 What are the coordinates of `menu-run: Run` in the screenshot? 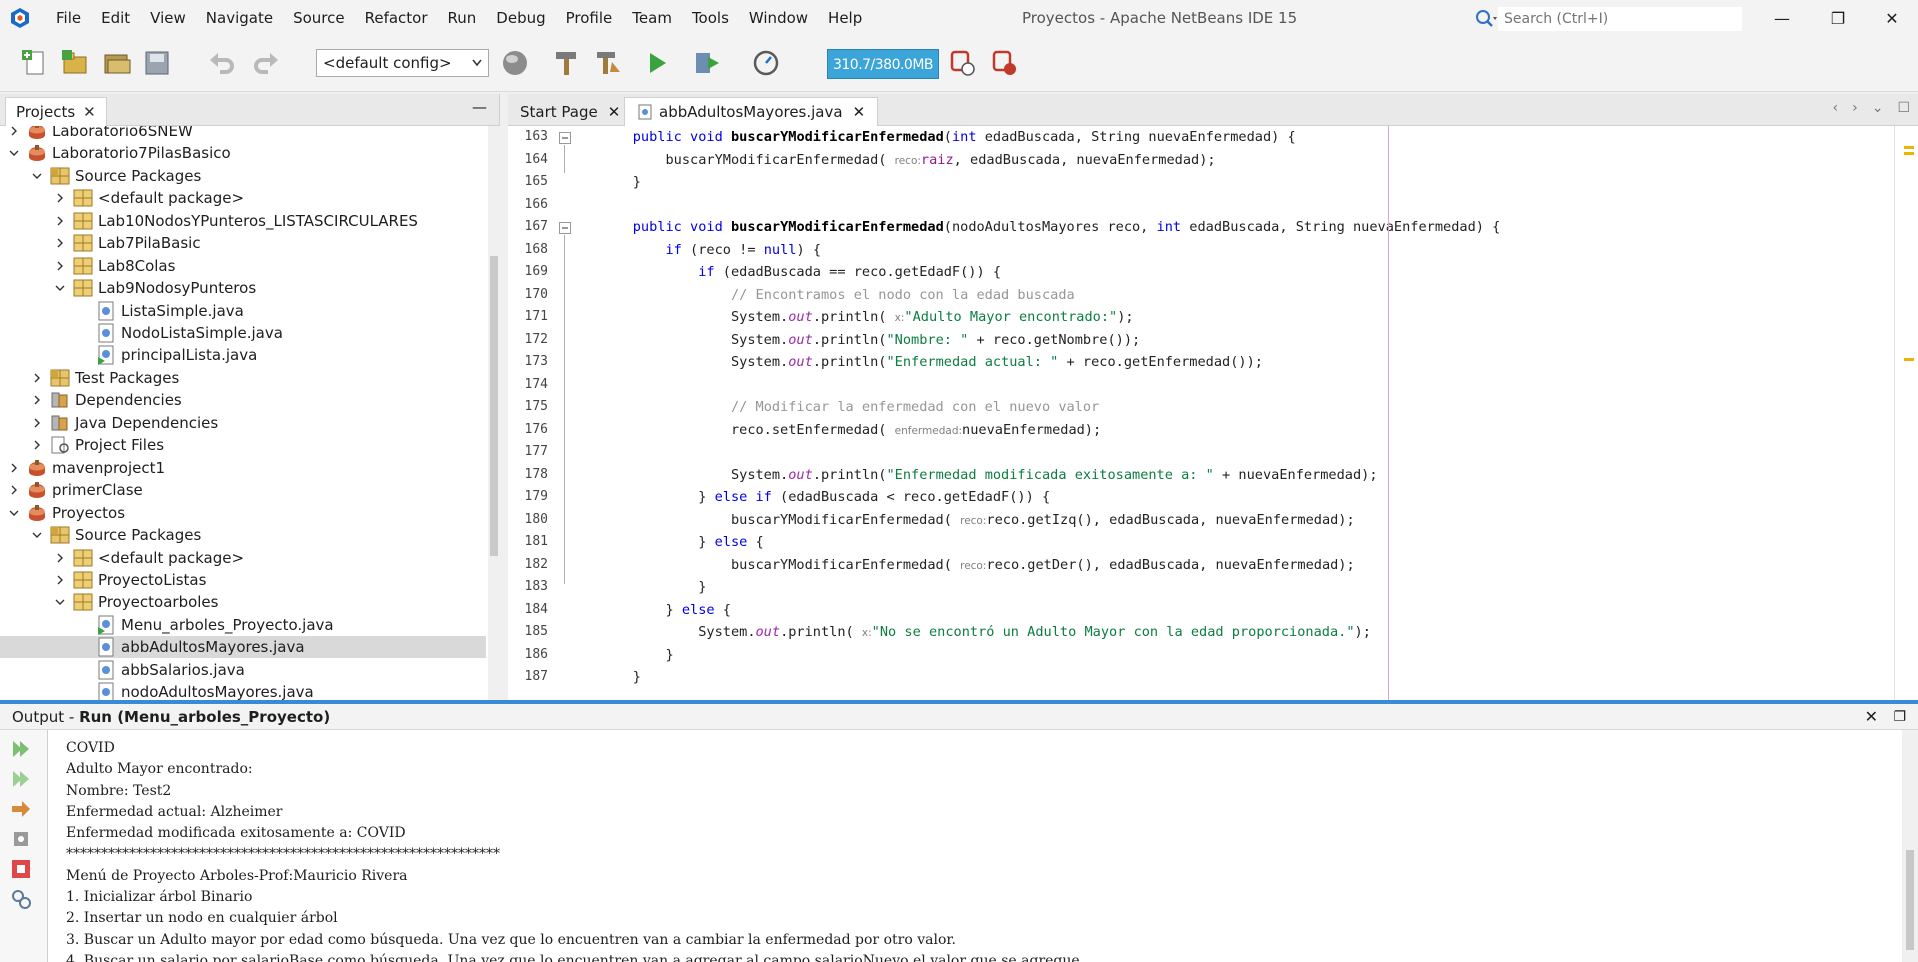 It's located at (462, 18).